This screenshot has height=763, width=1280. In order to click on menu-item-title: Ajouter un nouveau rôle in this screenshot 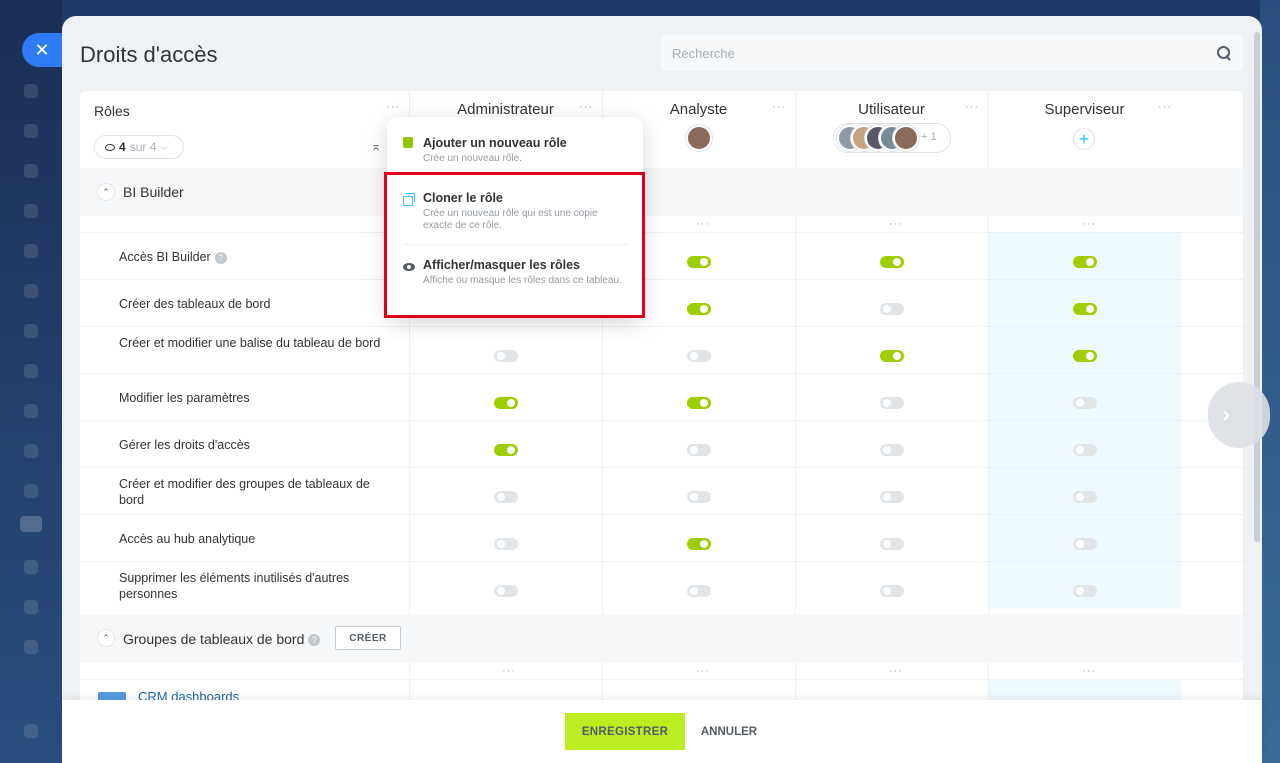, I will do `click(495, 143)`.